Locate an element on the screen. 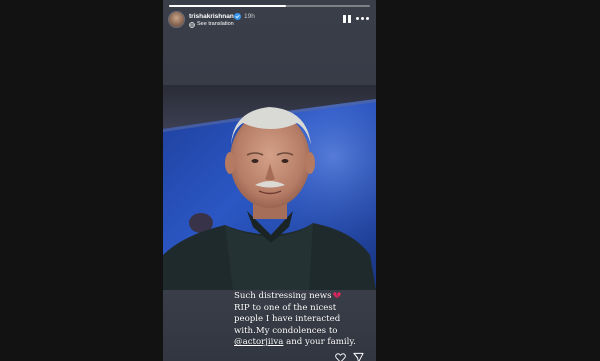 This screenshot has height=361, width=600. story-header: trishakrishnan 19h See translation is located at coordinates (269, 21).